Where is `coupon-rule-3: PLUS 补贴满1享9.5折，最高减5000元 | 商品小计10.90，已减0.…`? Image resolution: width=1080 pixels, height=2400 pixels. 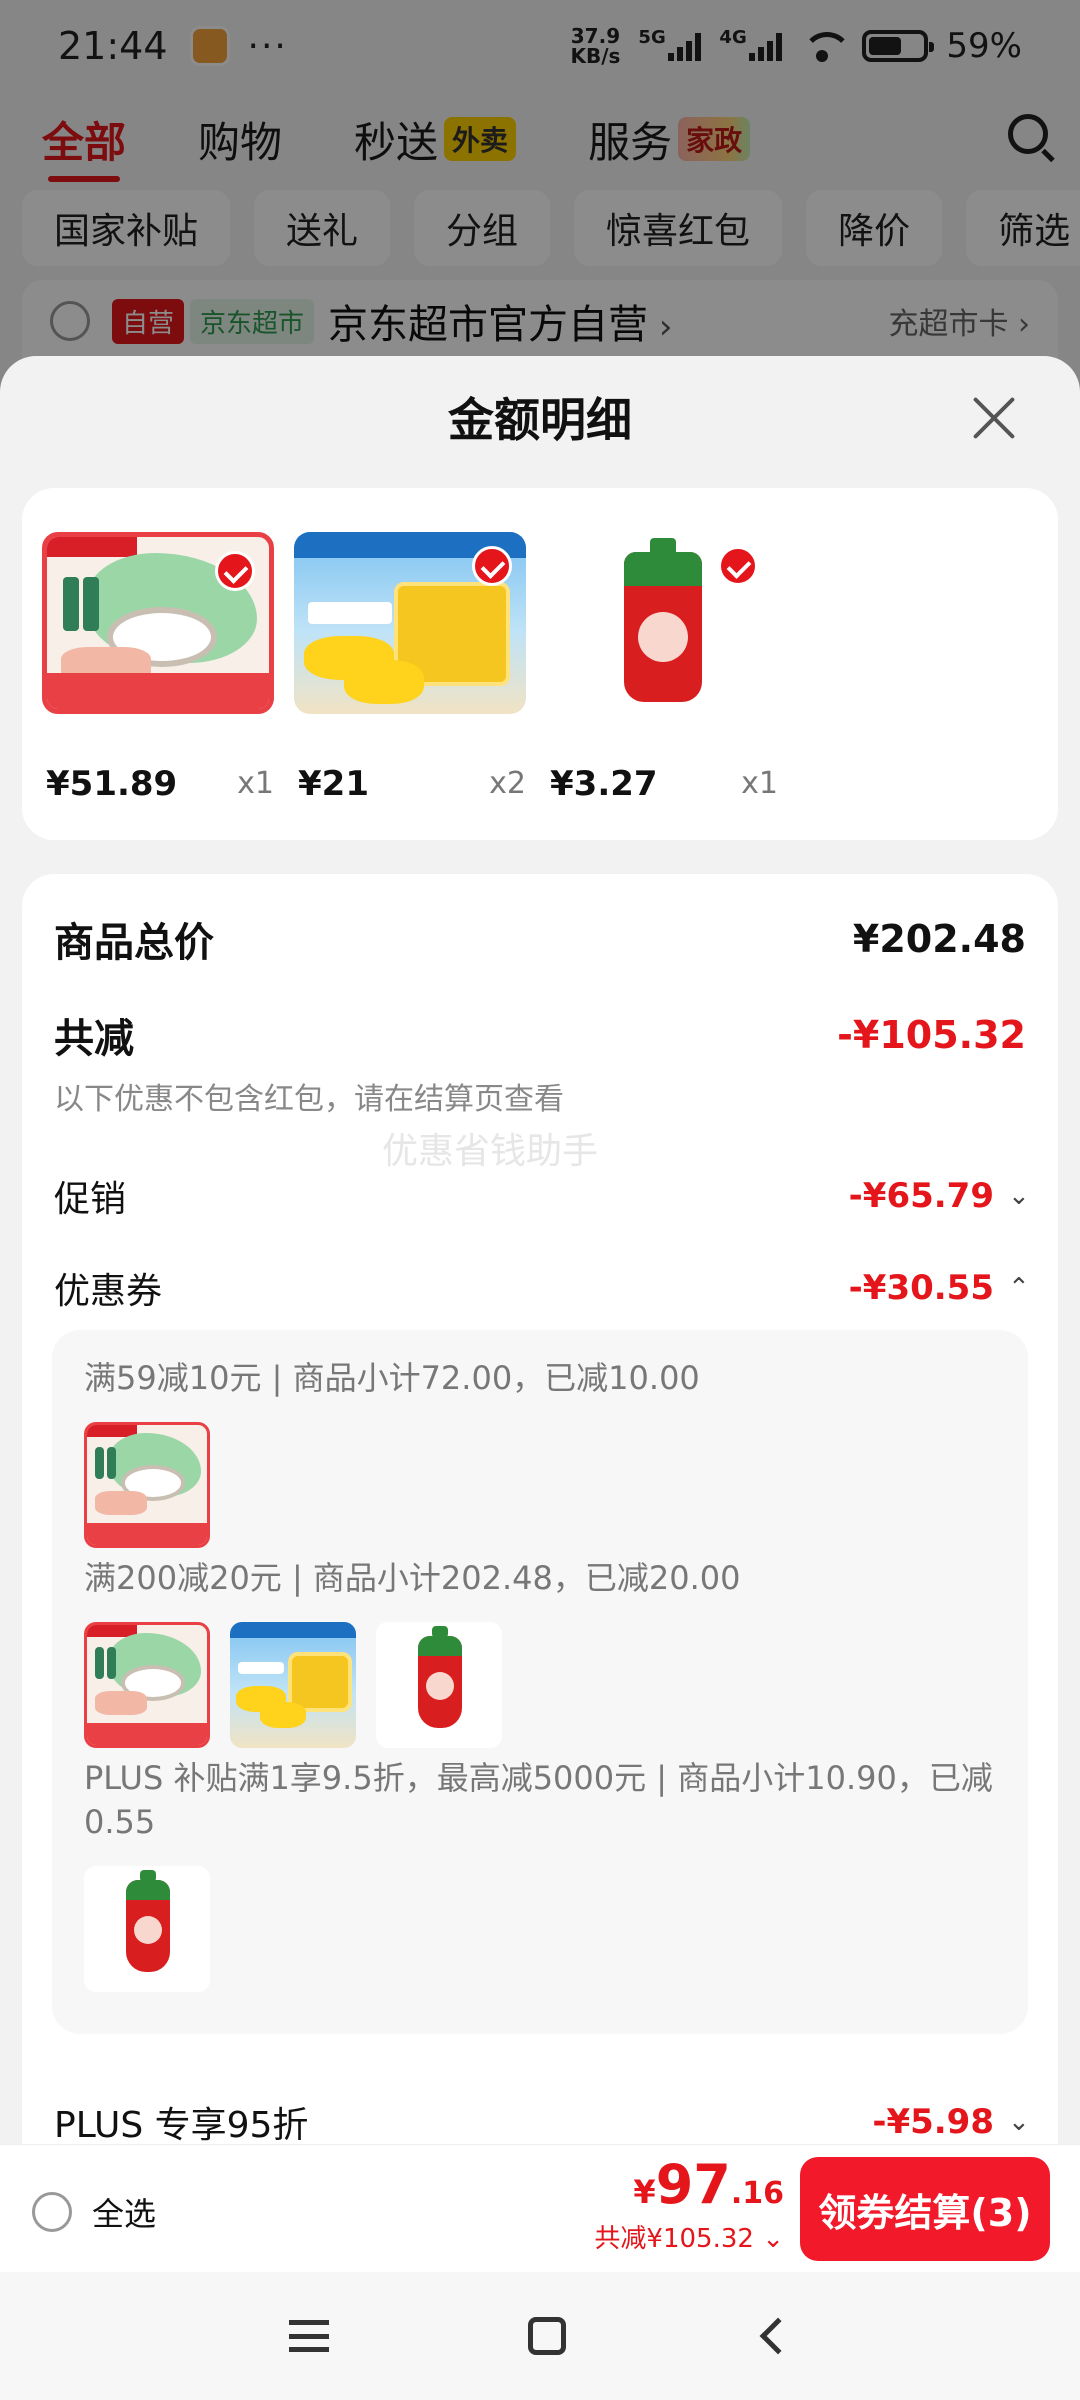 coupon-rule-3: PLUS 补贴满1享9.5折，最高减5000元 | 商品小计10.90，已减0.… is located at coordinates (538, 1800).